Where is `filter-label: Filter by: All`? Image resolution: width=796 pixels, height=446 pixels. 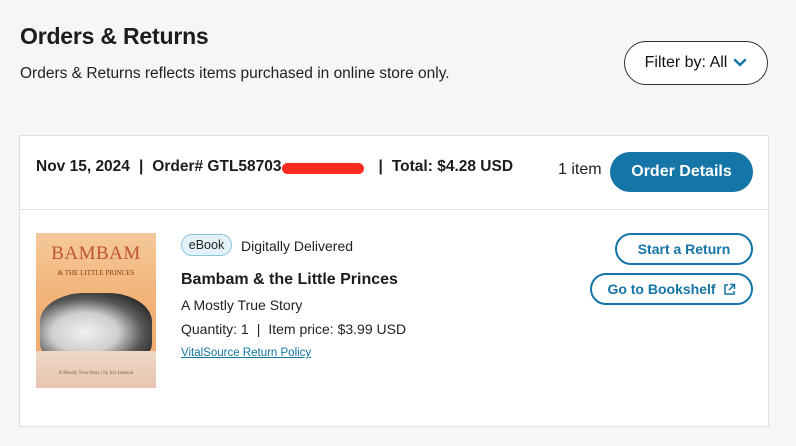
filter-label: Filter by: All is located at coordinates (686, 62).